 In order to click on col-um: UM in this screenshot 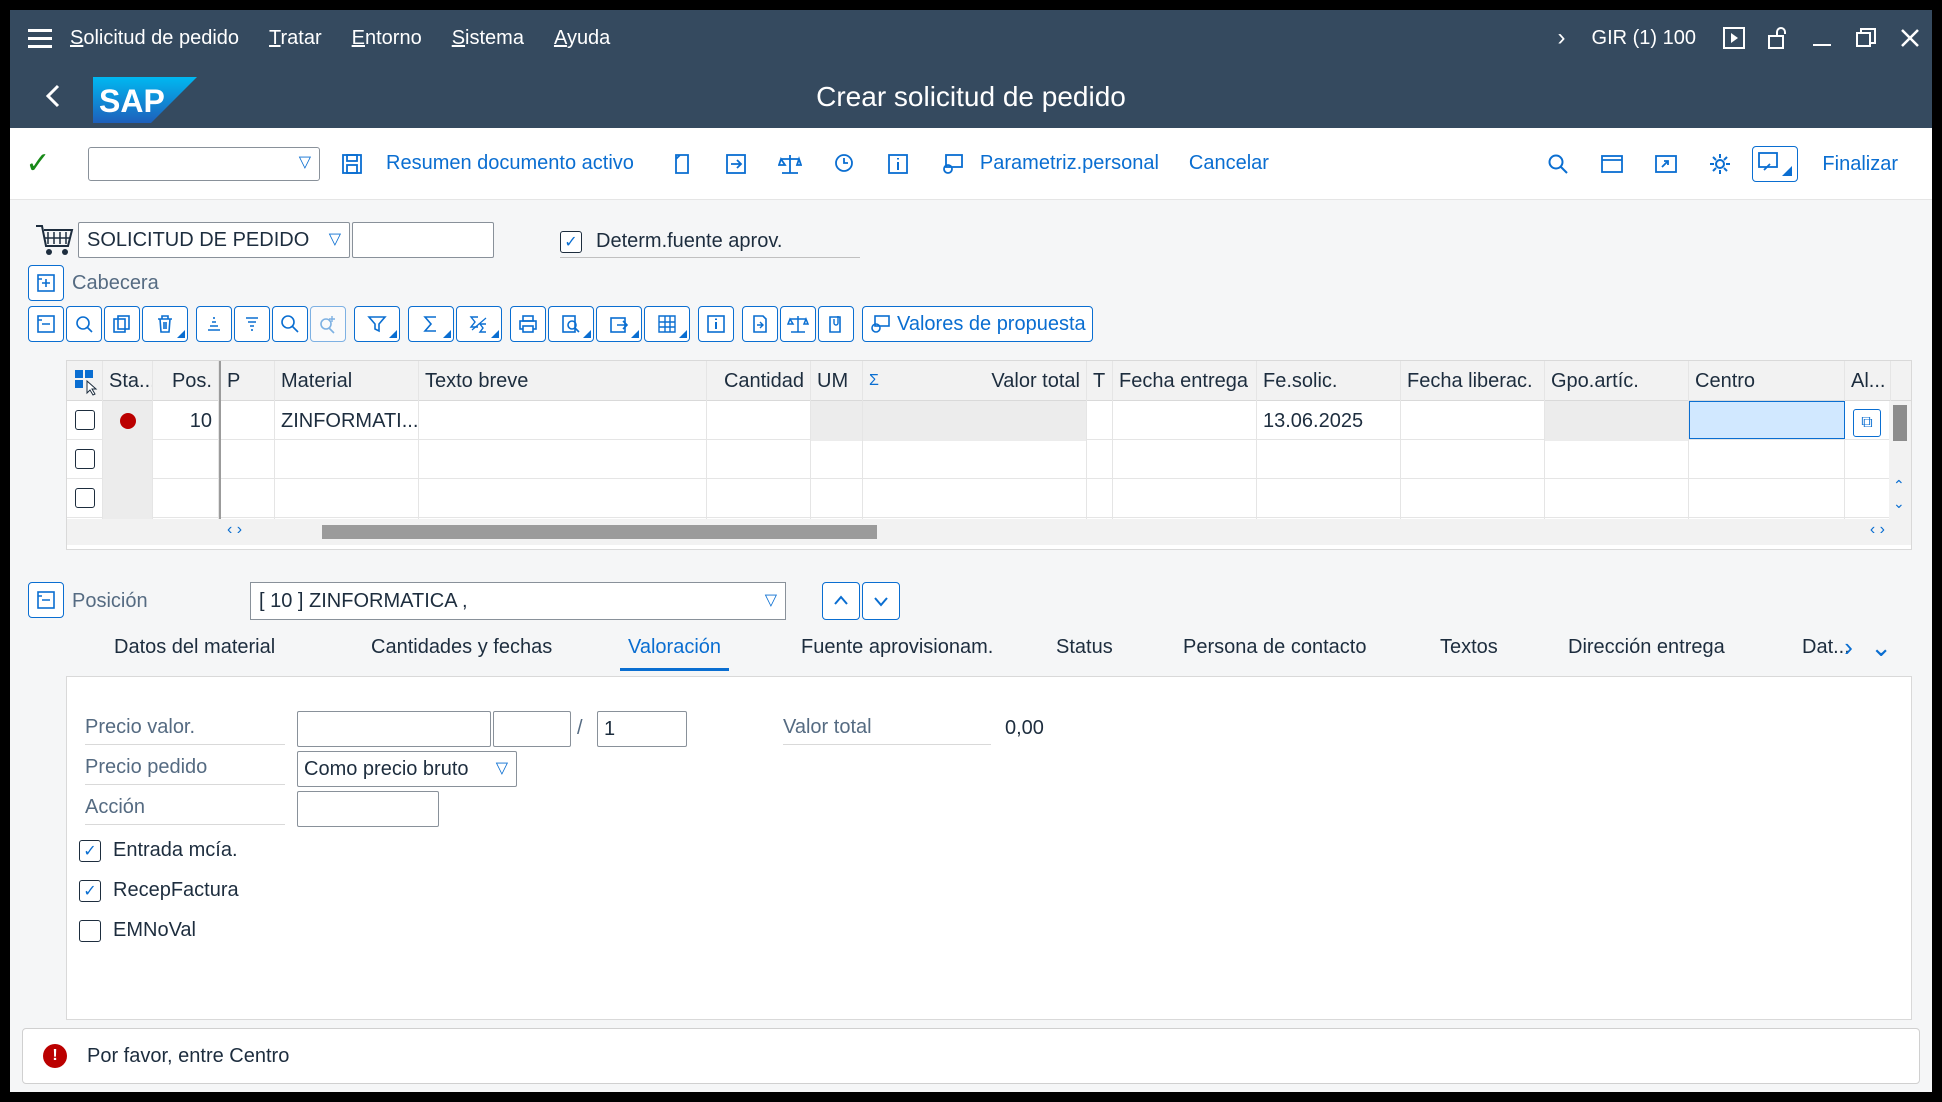, I will do `click(837, 381)`.